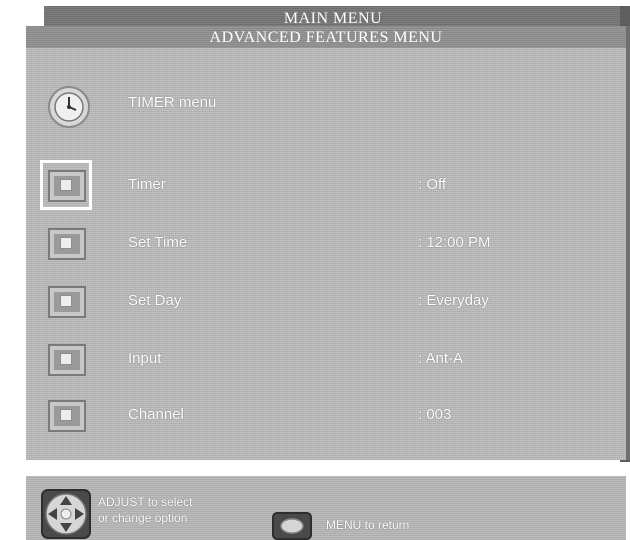  Describe the element at coordinates (173, 510) in the screenshot. I see `adjust-hint: ADJUST to select or change option` at that location.